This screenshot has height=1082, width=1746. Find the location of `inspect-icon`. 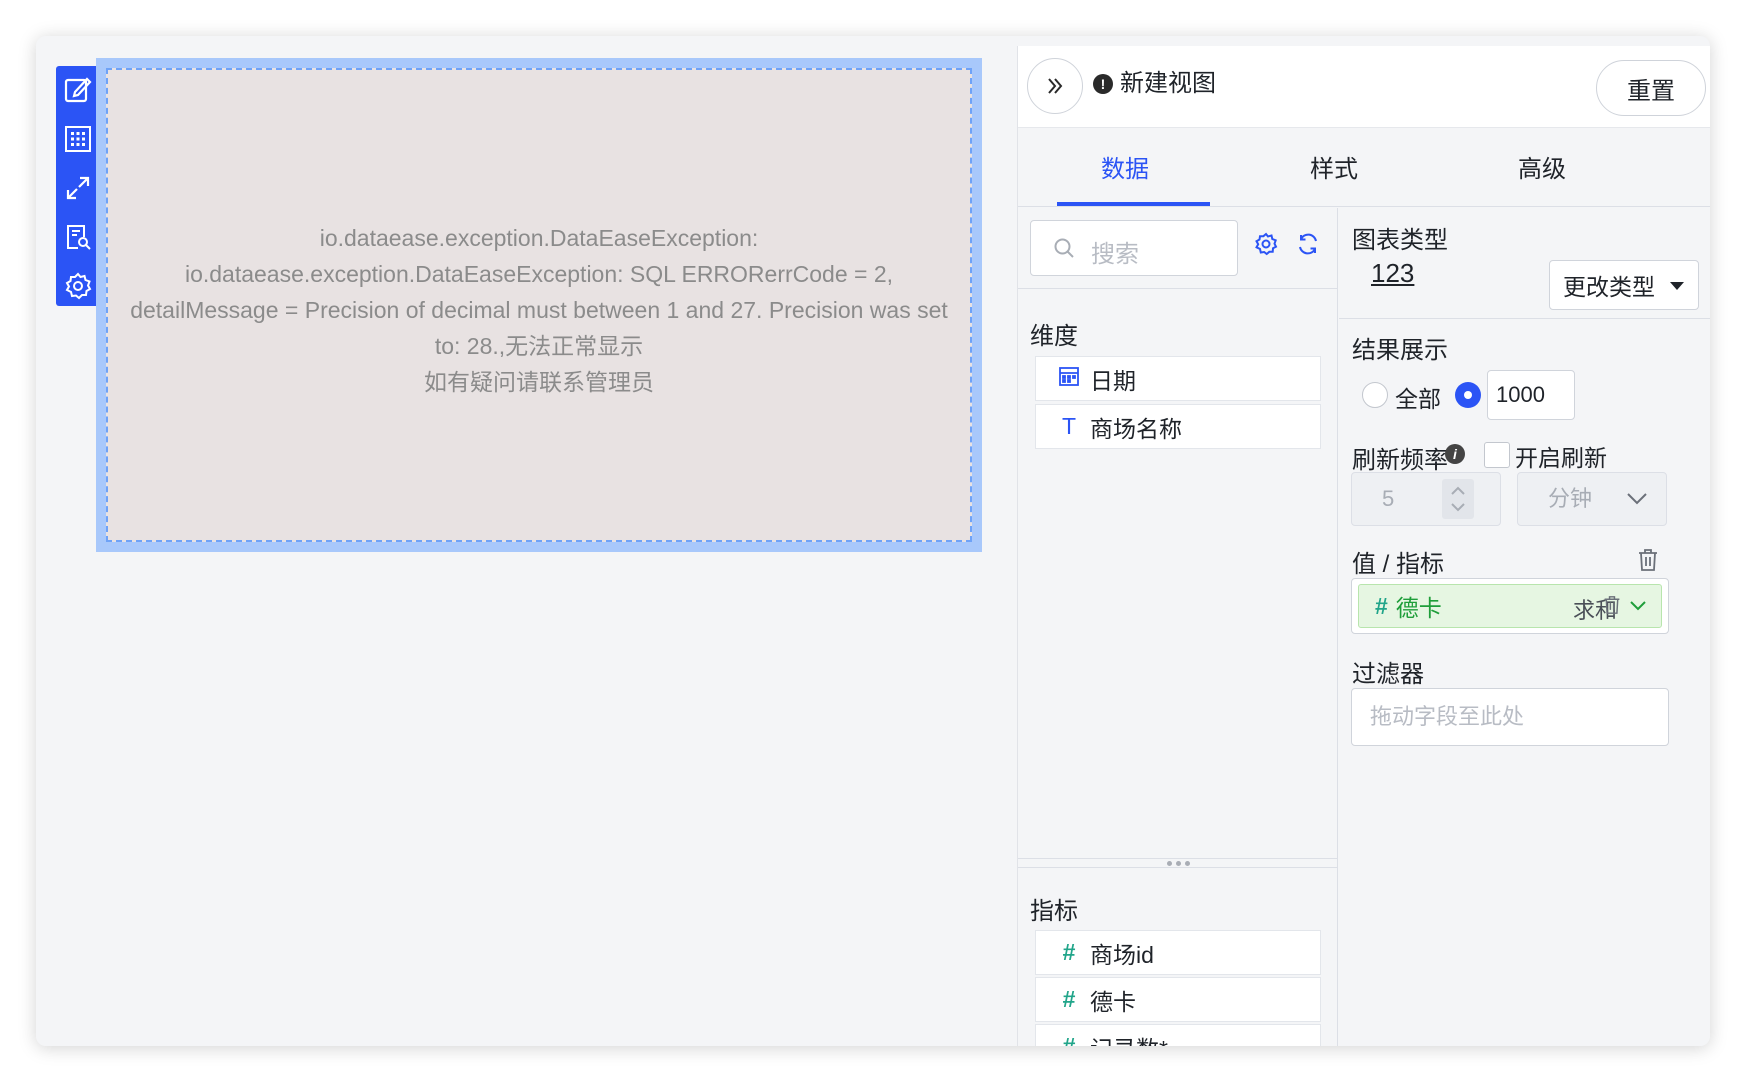

inspect-icon is located at coordinates (78, 237).